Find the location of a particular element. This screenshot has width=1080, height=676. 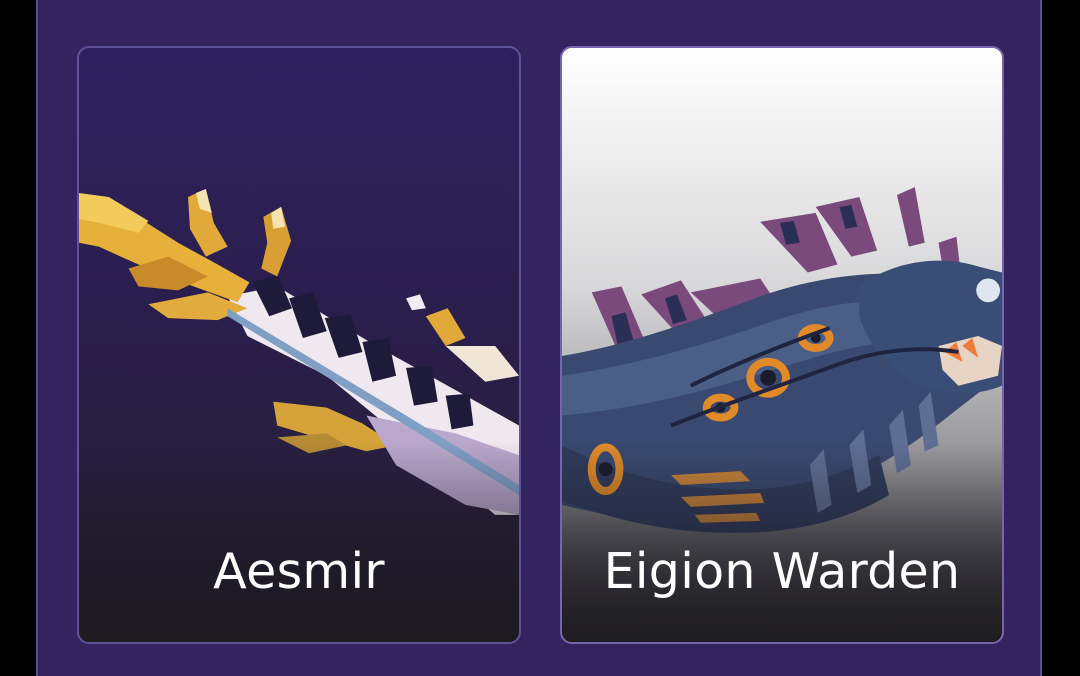

creature-name-label: Aesmir is located at coordinates (299, 571).